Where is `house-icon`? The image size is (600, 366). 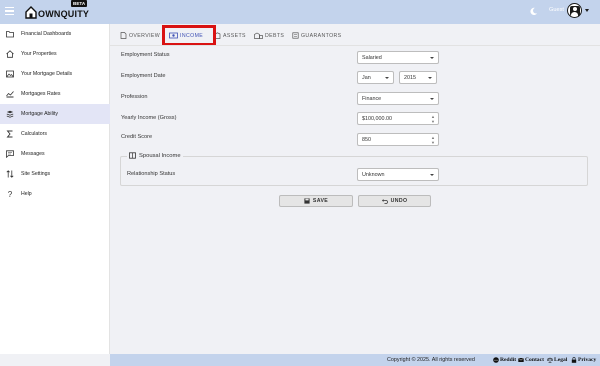 house-icon is located at coordinates (10, 54).